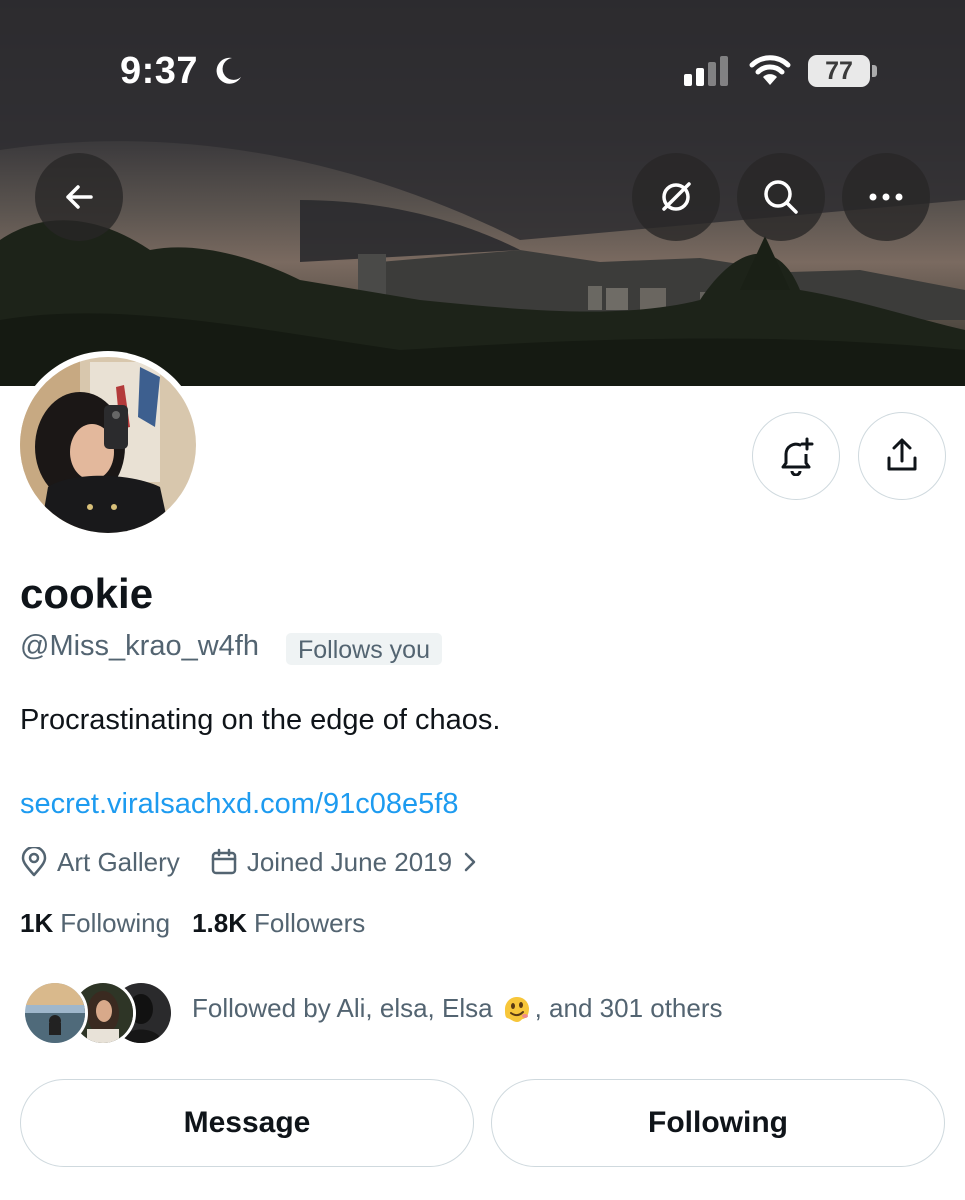 This screenshot has height=1200, width=965. I want to click on followed-by-others: , and 301 others, so click(628, 1007).